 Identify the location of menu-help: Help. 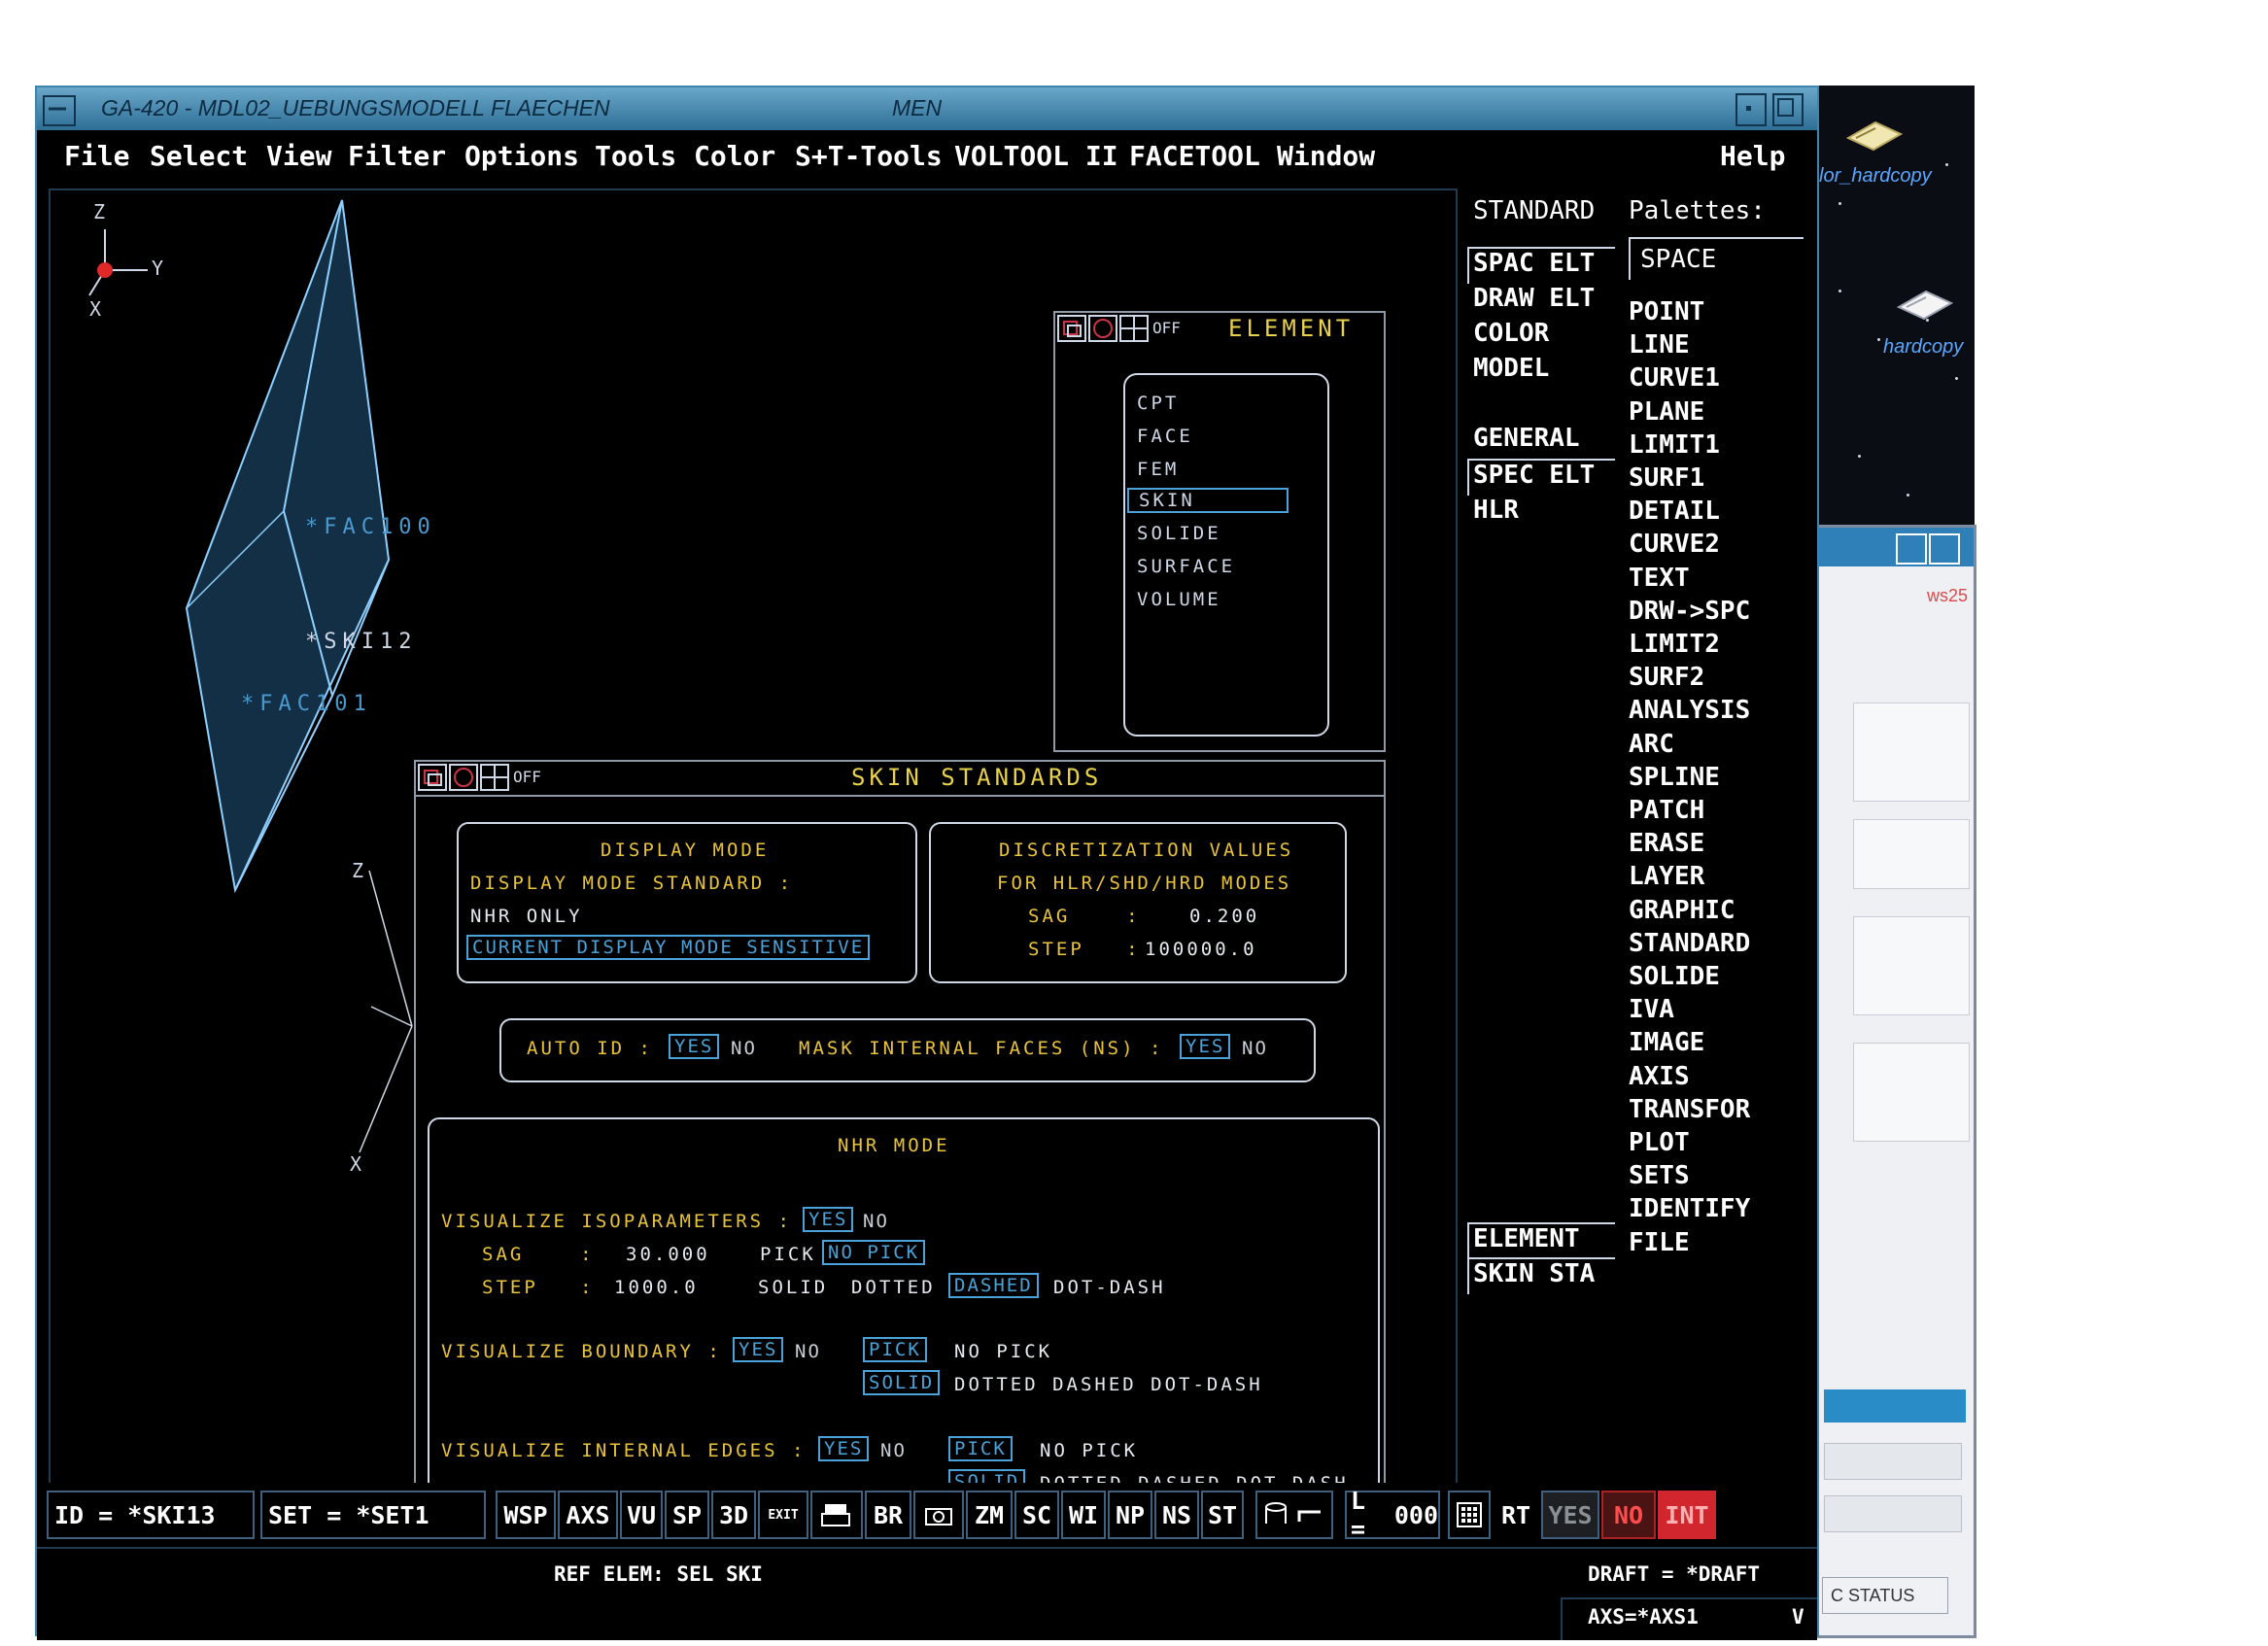
(1753, 156).